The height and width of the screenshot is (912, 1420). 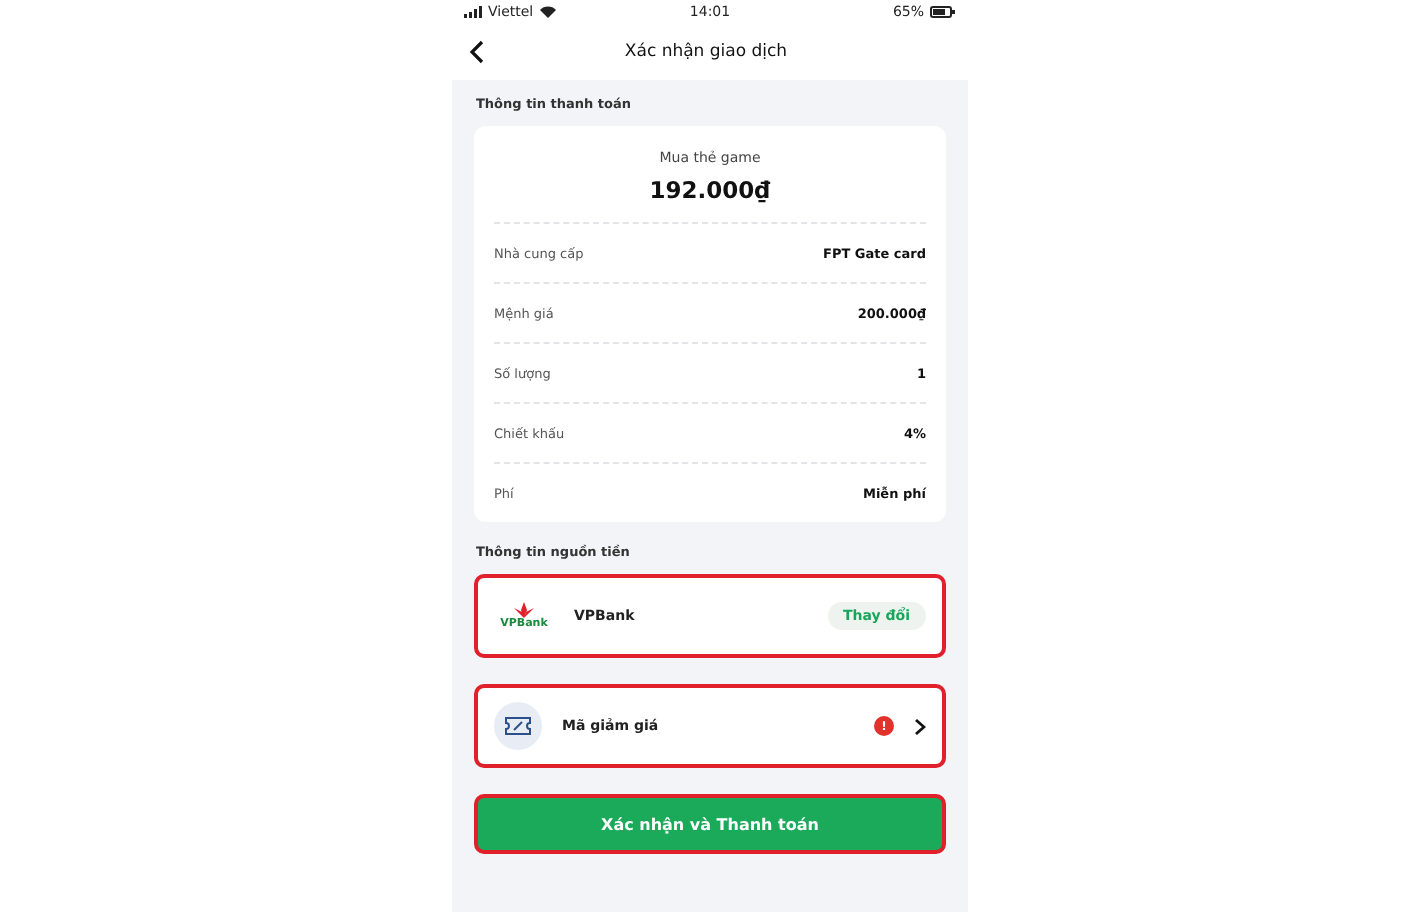 I want to click on battery-icon, so click(x=943, y=12).